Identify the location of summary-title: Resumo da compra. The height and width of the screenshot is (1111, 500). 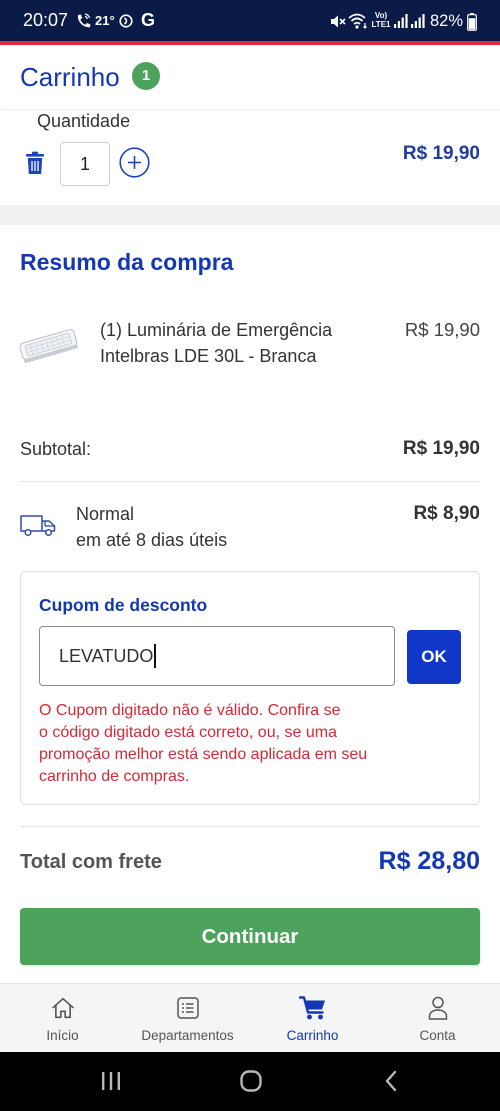
(127, 262).